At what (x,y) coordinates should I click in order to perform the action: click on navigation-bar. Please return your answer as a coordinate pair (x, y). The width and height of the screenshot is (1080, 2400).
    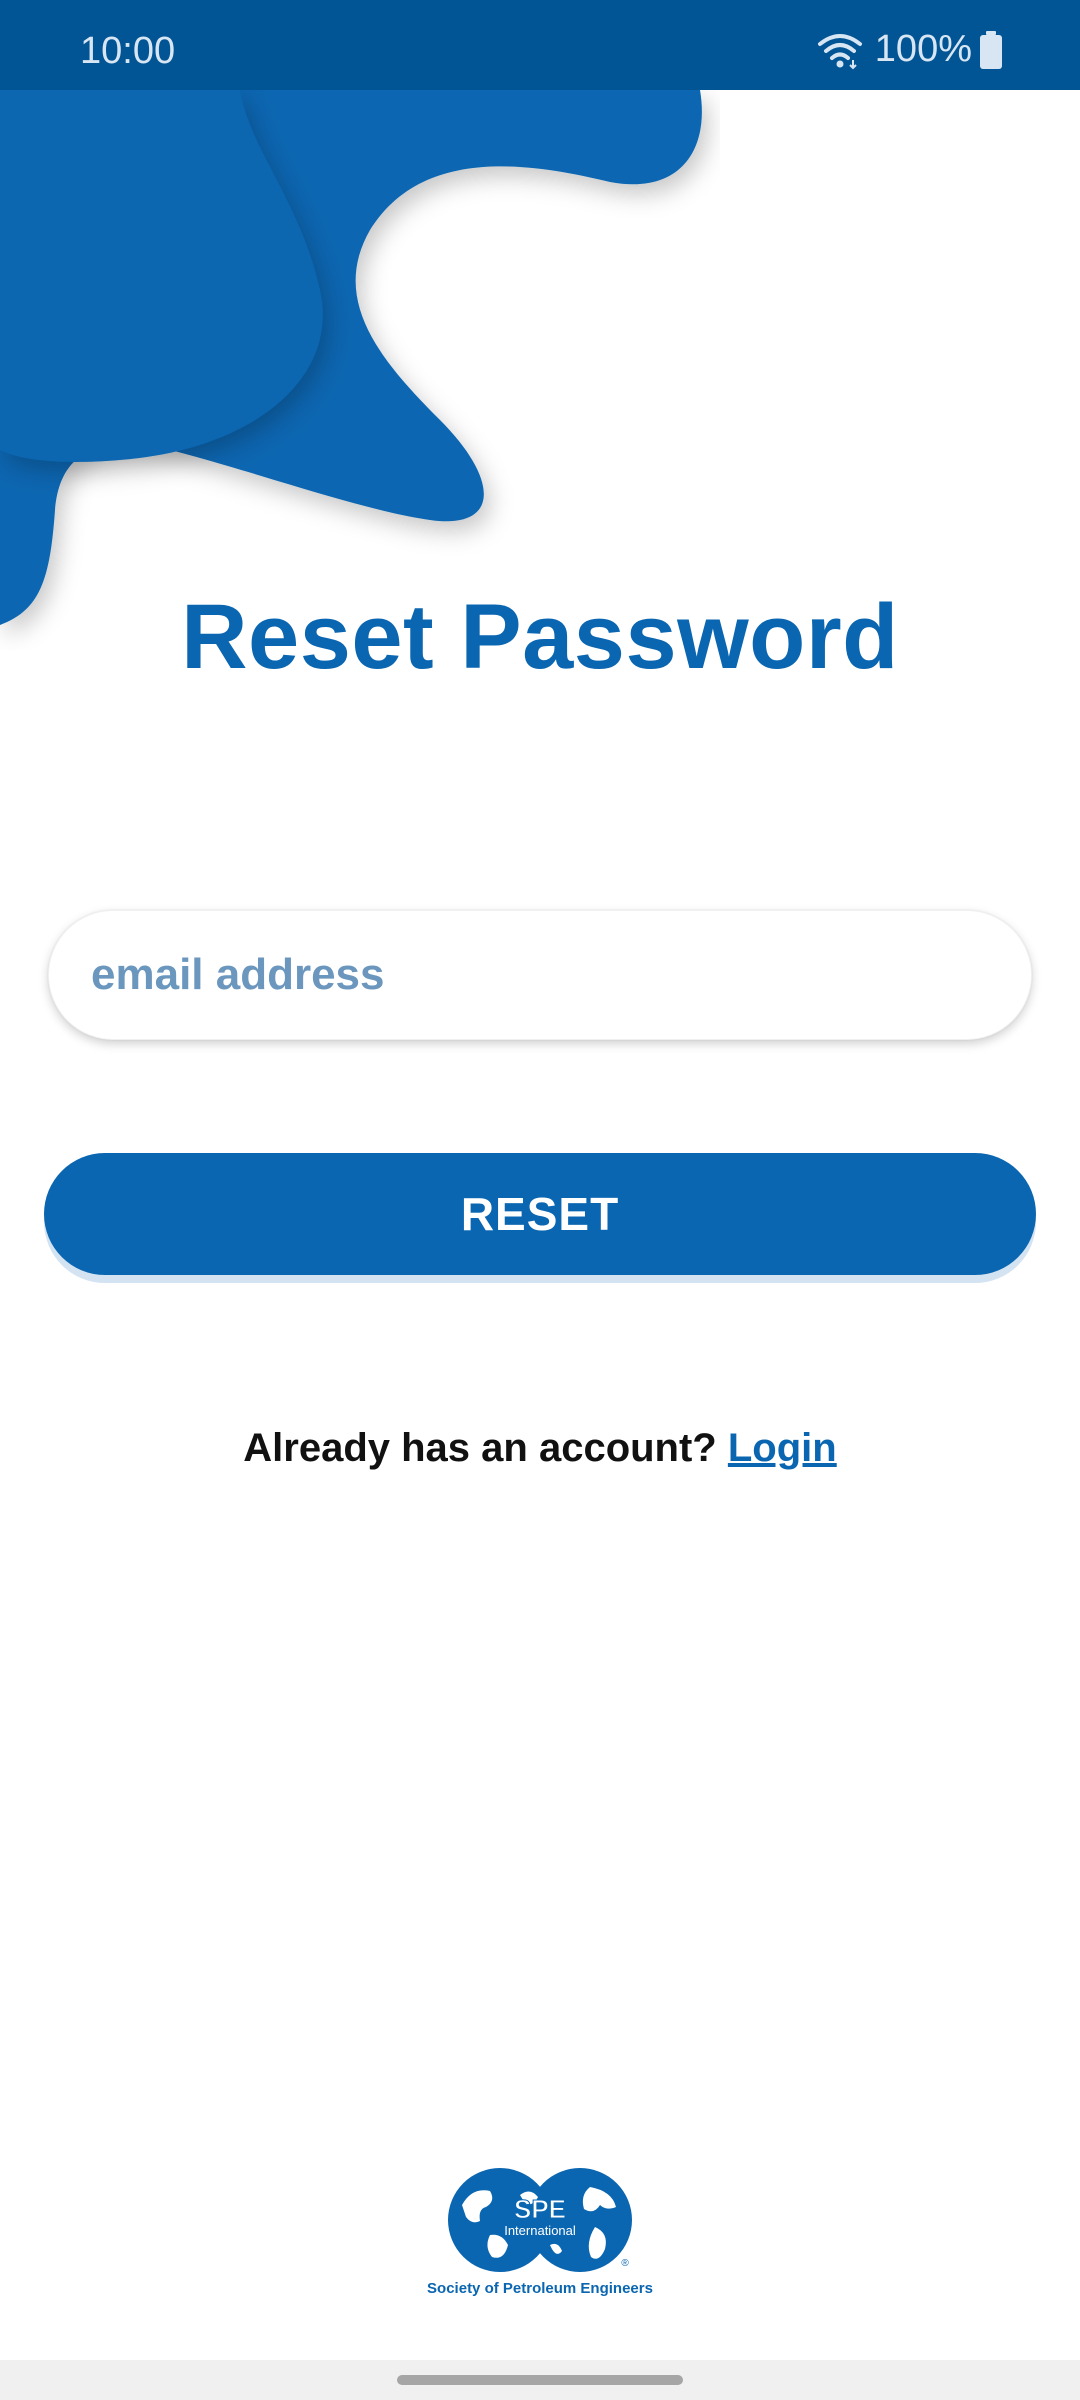
    Looking at the image, I should click on (540, 2380).